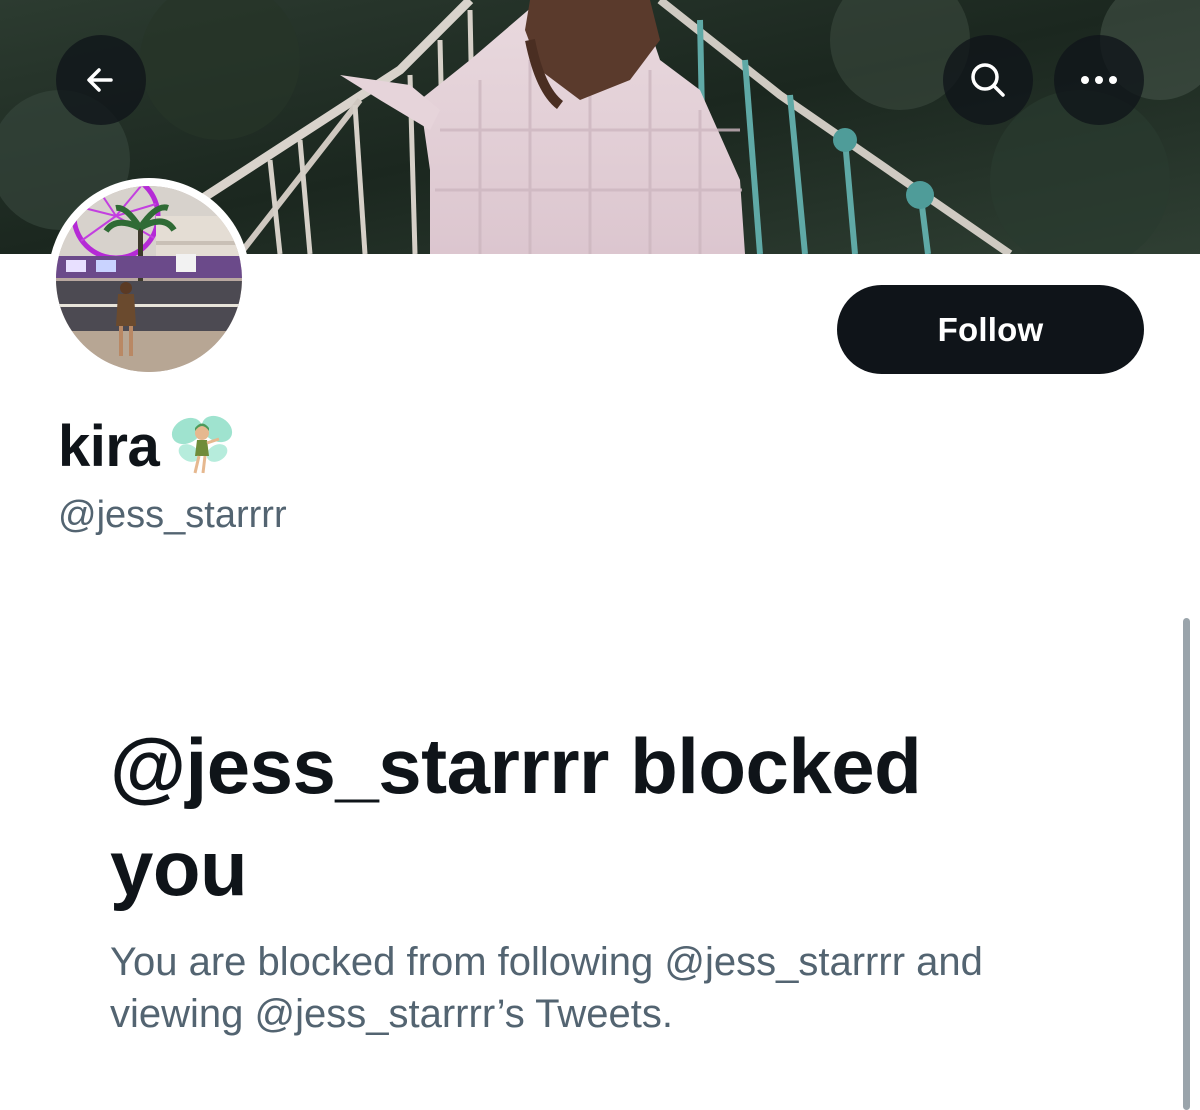 The width and height of the screenshot is (1200, 1110). I want to click on back-button, so click(101, 80).